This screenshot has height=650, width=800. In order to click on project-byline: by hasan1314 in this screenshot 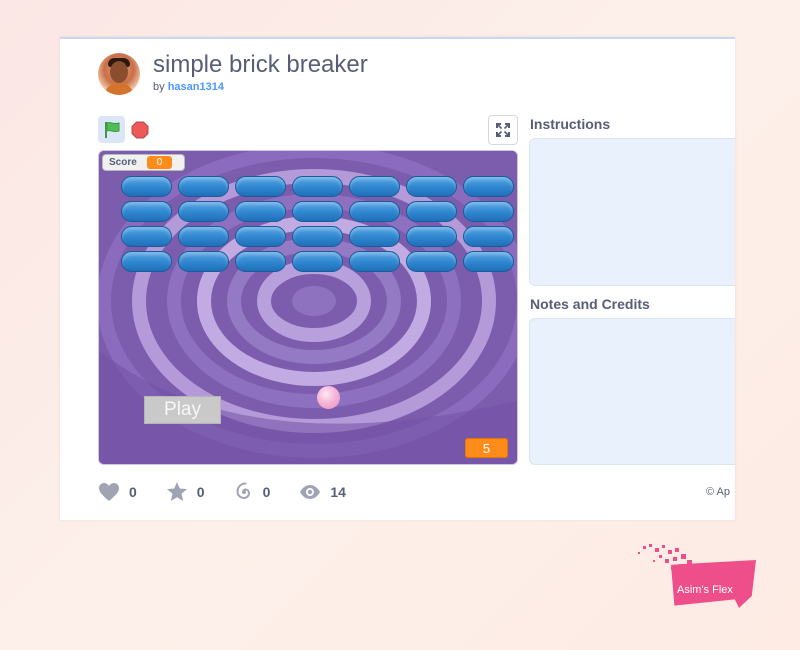, I will do `click(188, 87)`.